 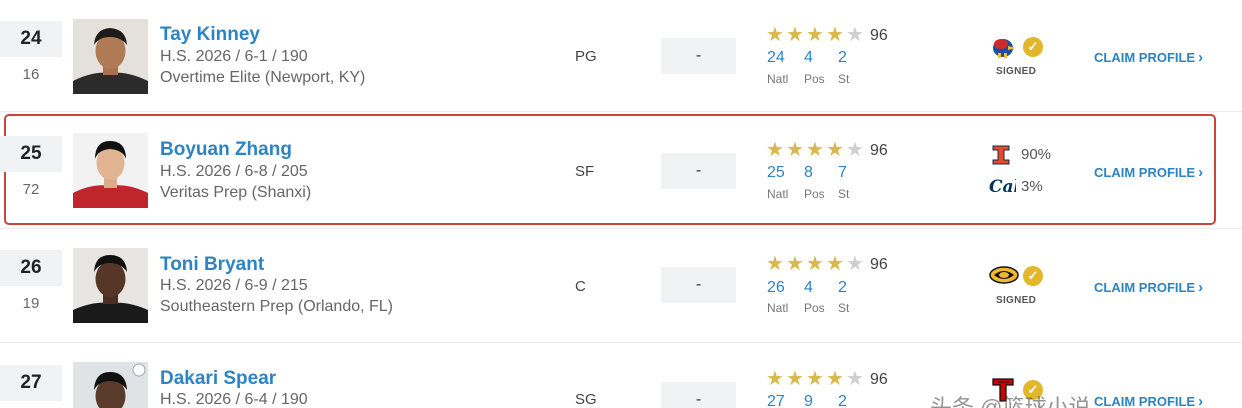 What do you see at coordinates (210, 35) in the screenshot?
I see `player-name: Tay Kinney` at bounding box center [210, 35].